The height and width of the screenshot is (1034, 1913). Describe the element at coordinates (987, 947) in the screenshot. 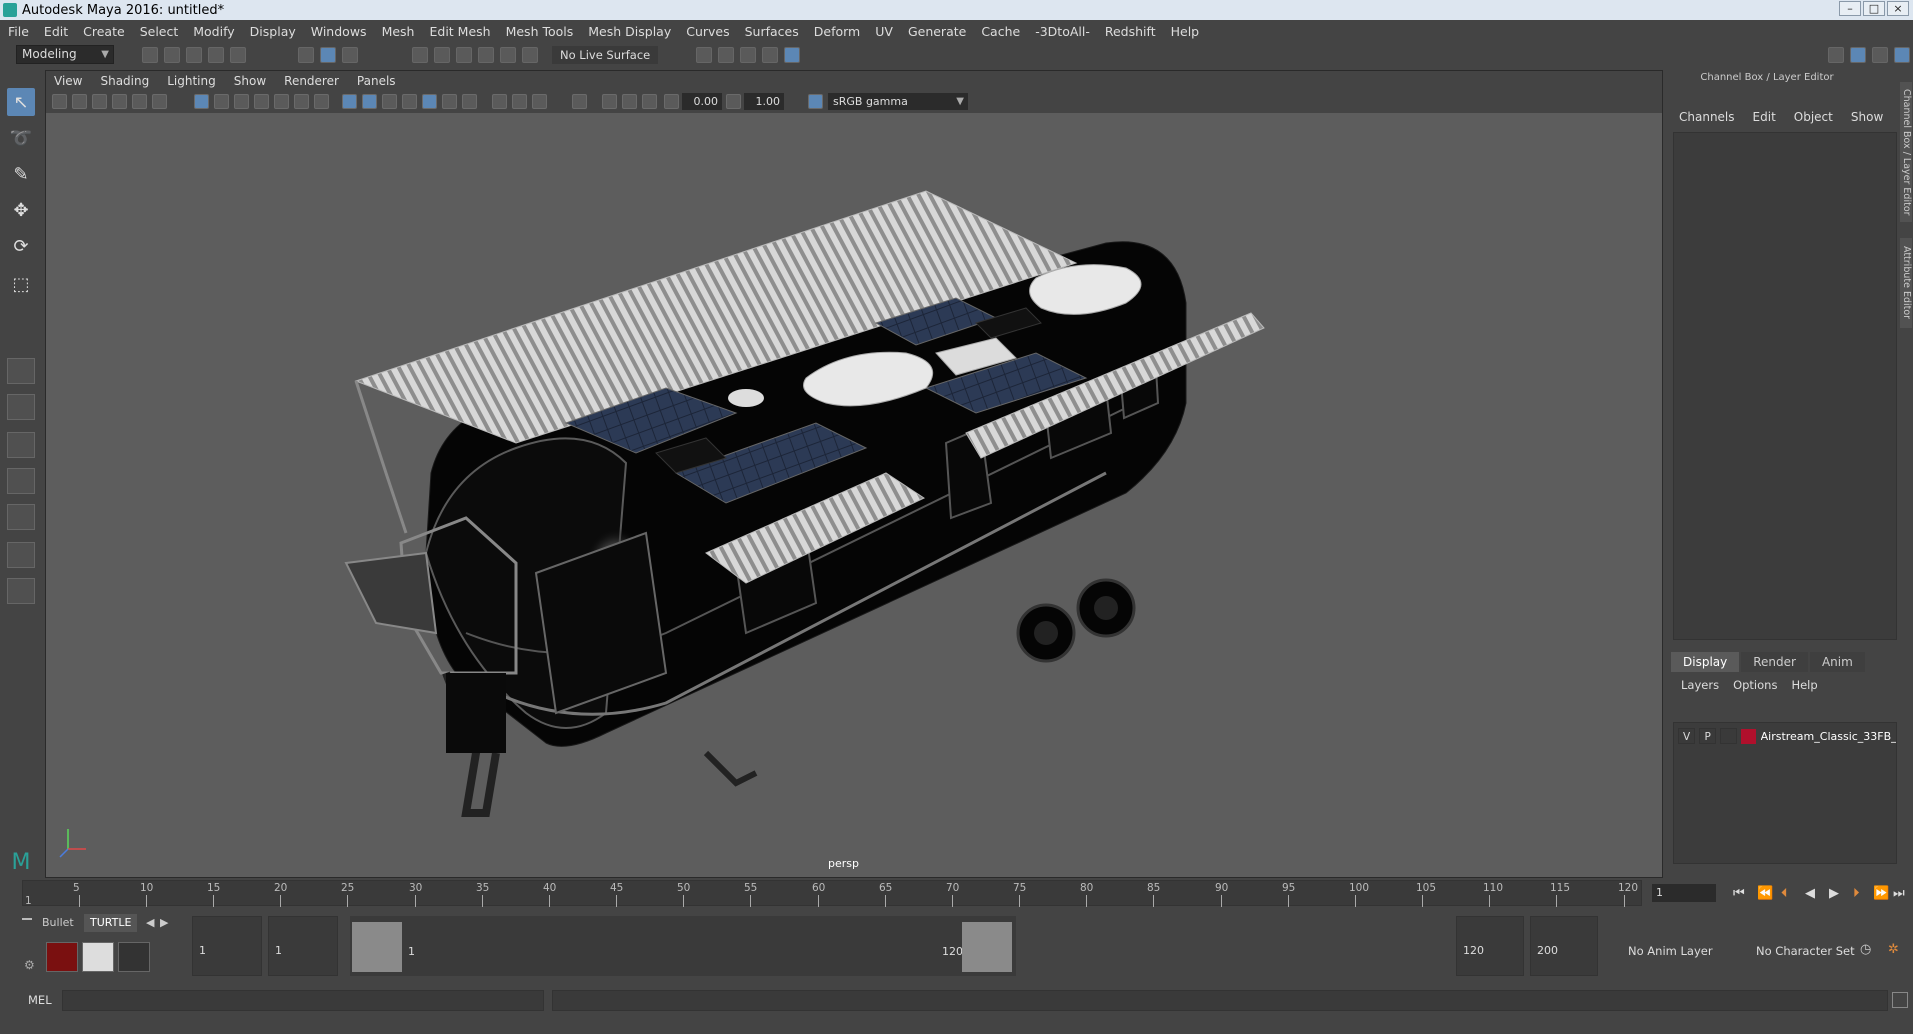

I see `range-end-handle` at that location.